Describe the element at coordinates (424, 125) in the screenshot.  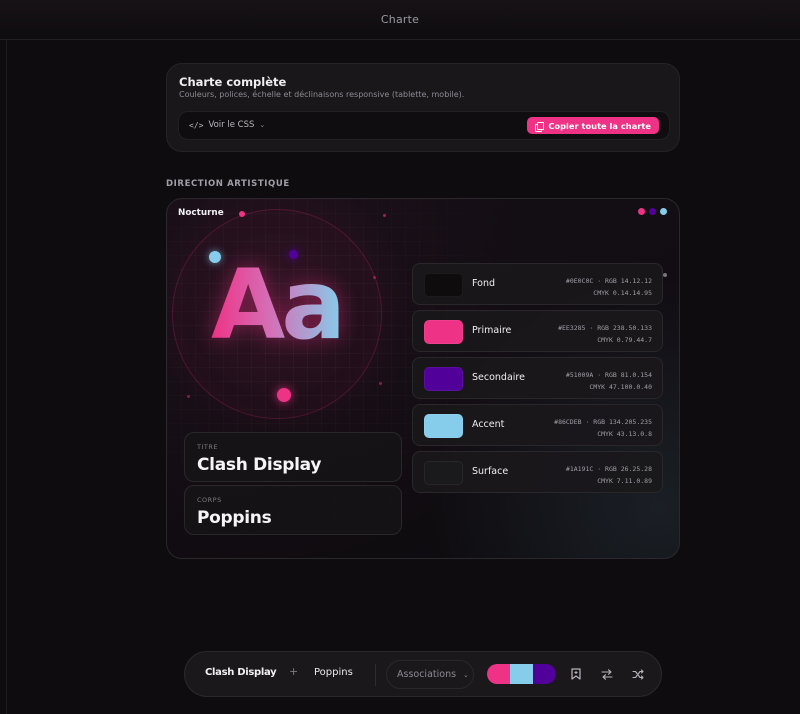
I see `charte-action-bar: </> Voir le CSS ⌄ Copier toute la charte` at that location.